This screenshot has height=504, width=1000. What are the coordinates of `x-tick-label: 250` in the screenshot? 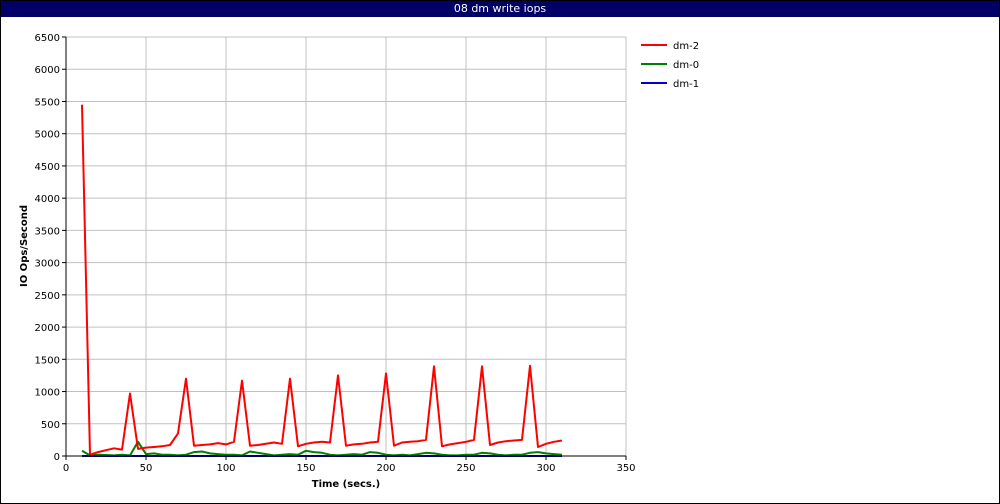 It's located at (465, 468).